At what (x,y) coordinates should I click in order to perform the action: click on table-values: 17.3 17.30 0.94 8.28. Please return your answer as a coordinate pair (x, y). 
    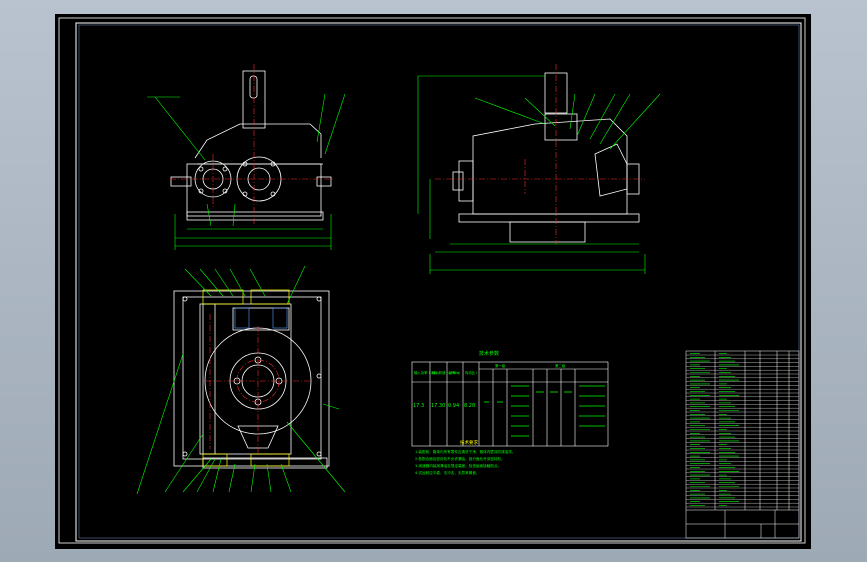
    Looking at the image, I should click on (444, 406).